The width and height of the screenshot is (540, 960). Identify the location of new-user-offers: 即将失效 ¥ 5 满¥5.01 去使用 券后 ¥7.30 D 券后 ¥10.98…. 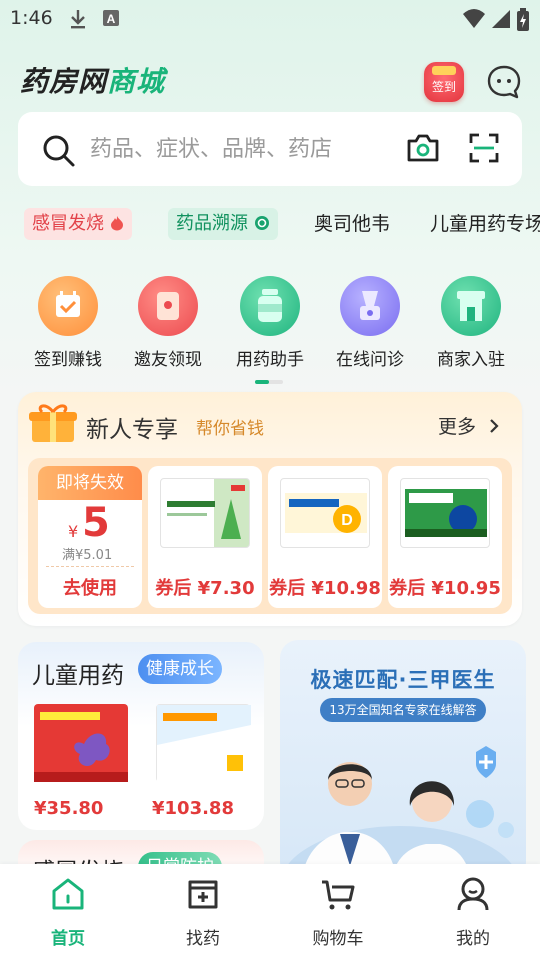
(270, 536).